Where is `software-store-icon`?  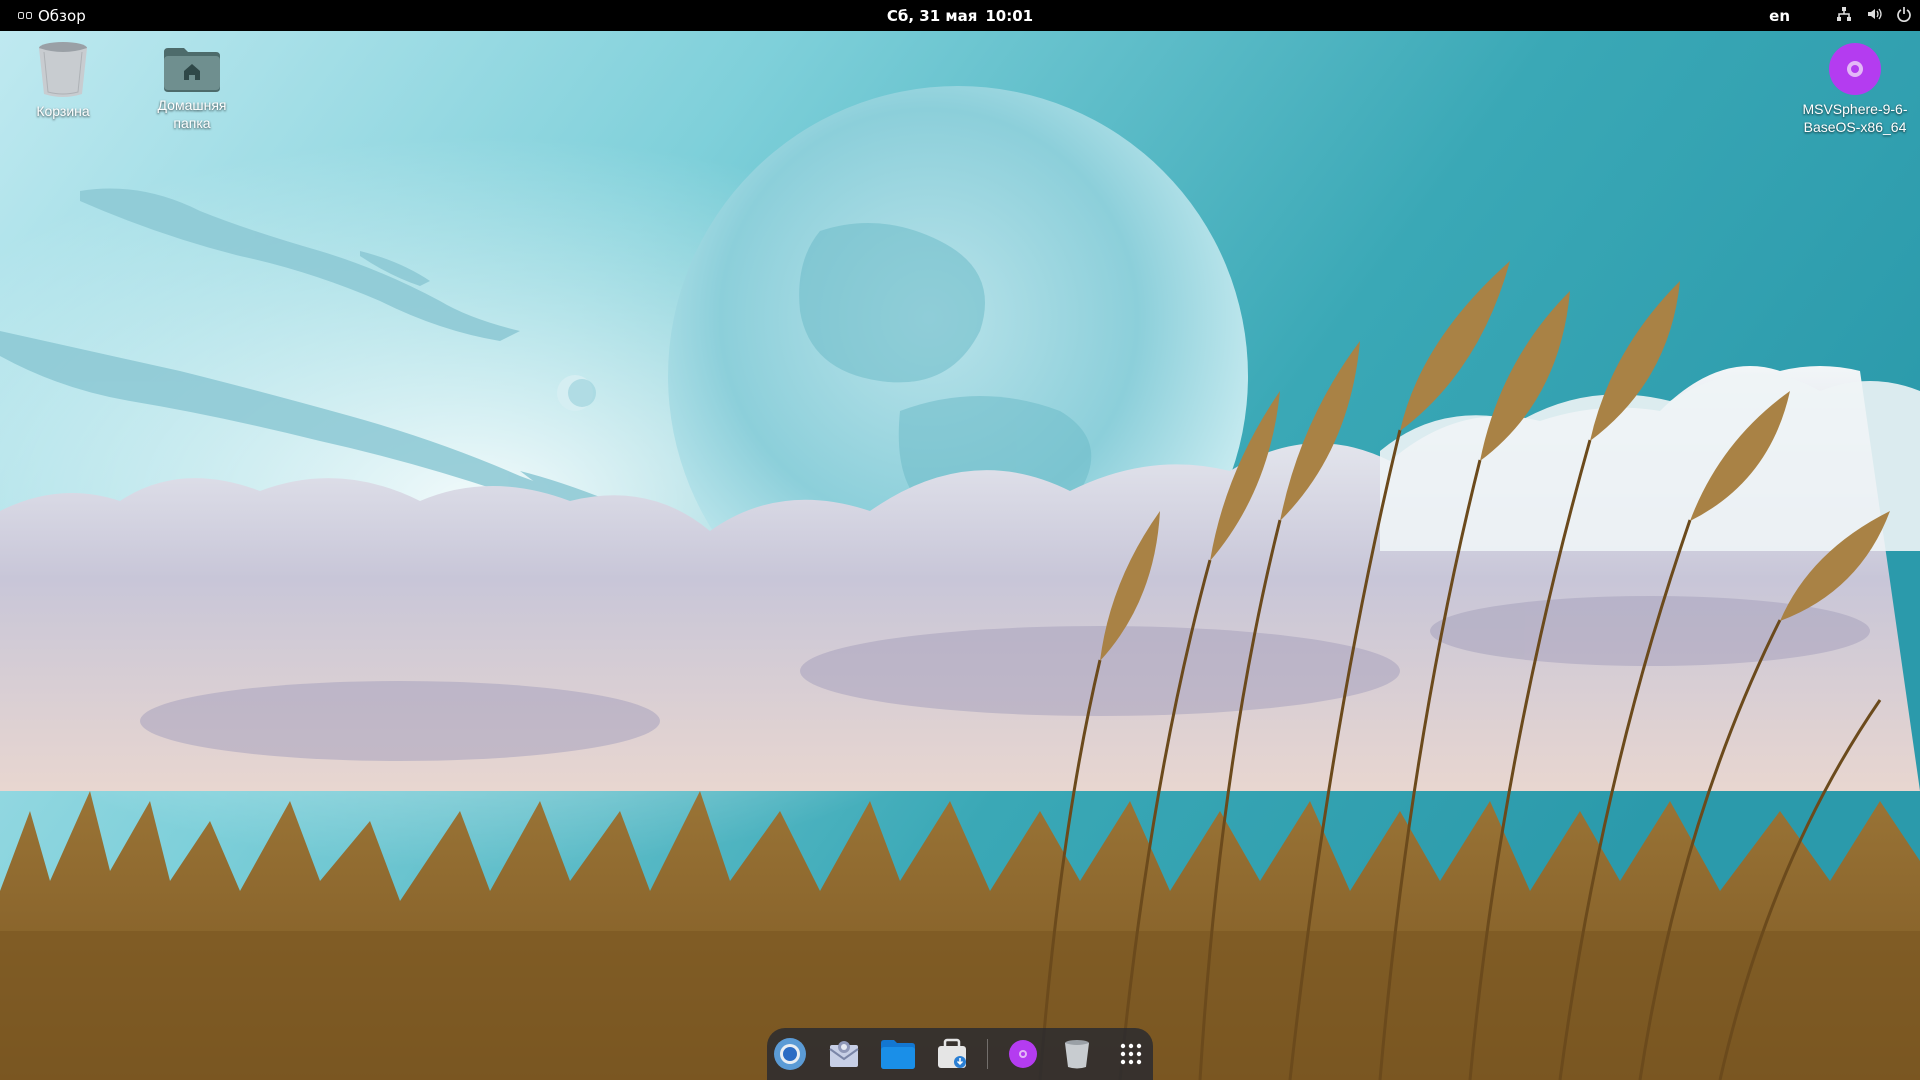 software-store-icon is located at coordinates (951, 1053).